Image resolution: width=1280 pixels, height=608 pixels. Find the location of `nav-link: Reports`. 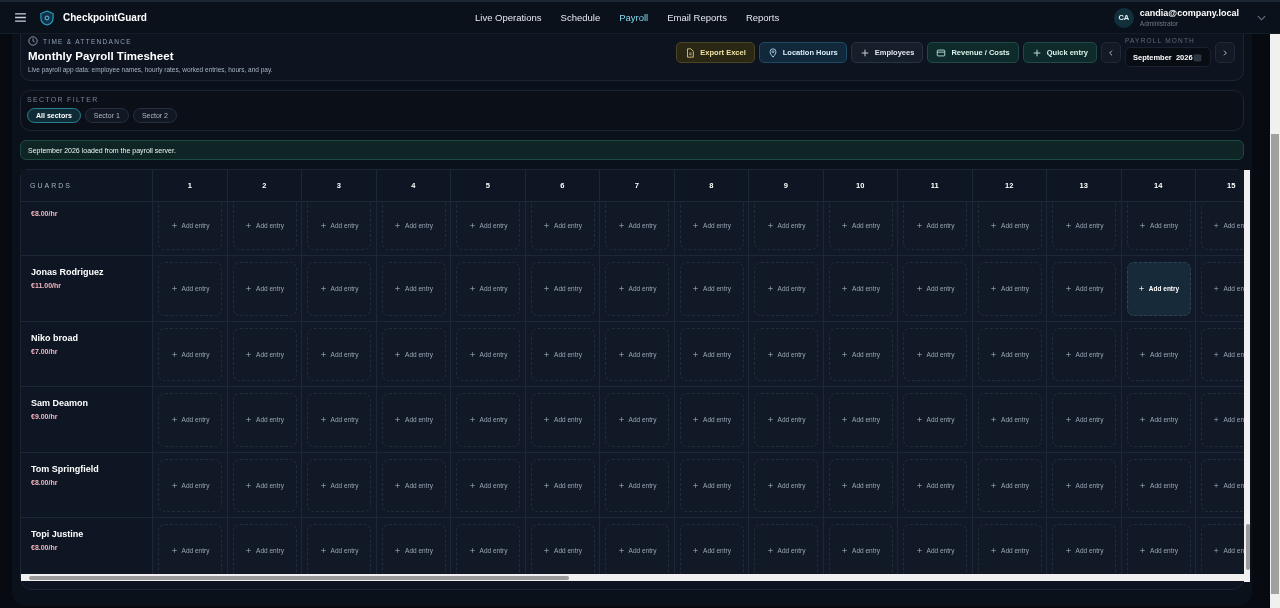

nav-link: Reports is located at coordinates (762, 17).